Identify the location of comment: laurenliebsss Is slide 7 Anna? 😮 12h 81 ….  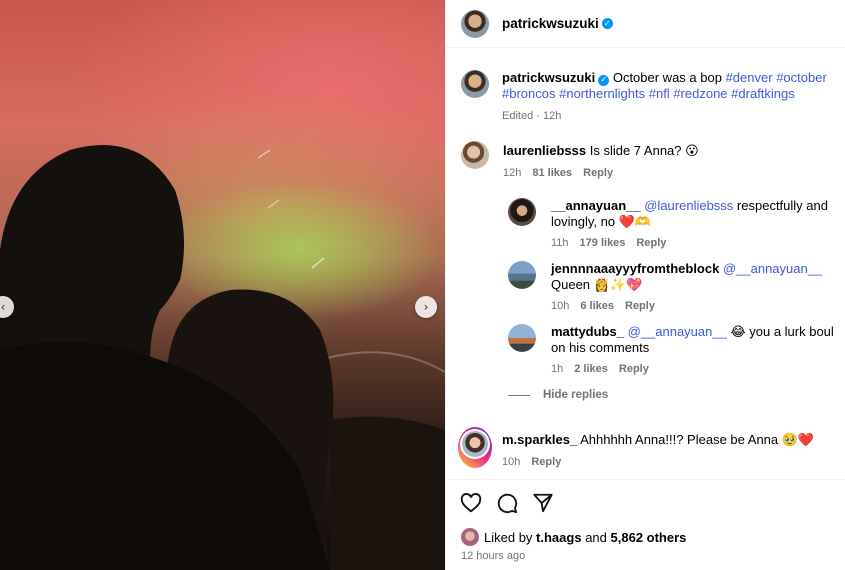
(651, 160).